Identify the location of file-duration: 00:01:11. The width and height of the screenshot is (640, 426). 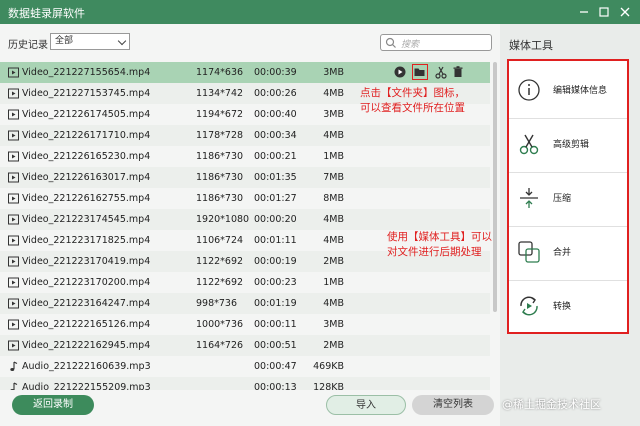
(275, 240).